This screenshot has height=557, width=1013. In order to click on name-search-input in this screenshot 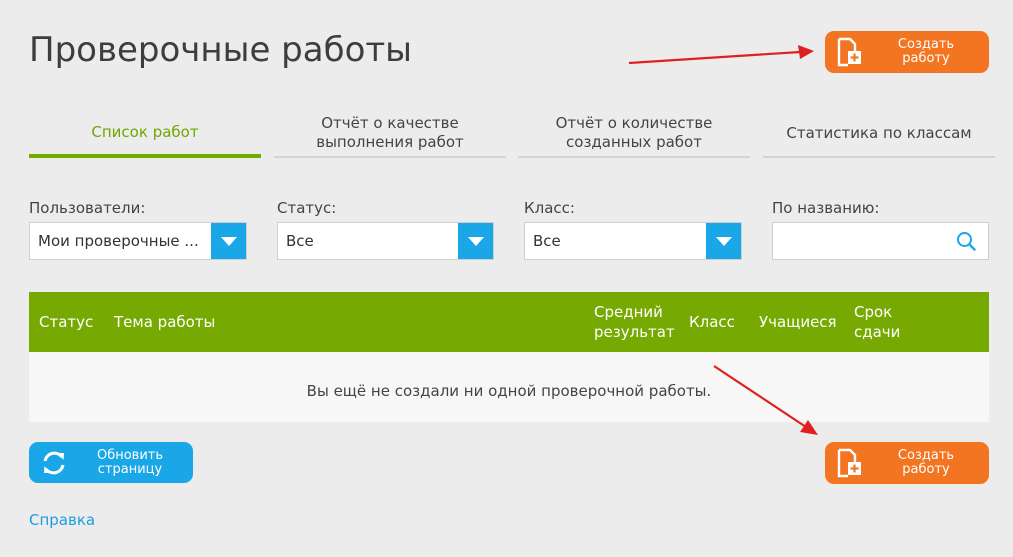, I will do `click(858, 241)`.